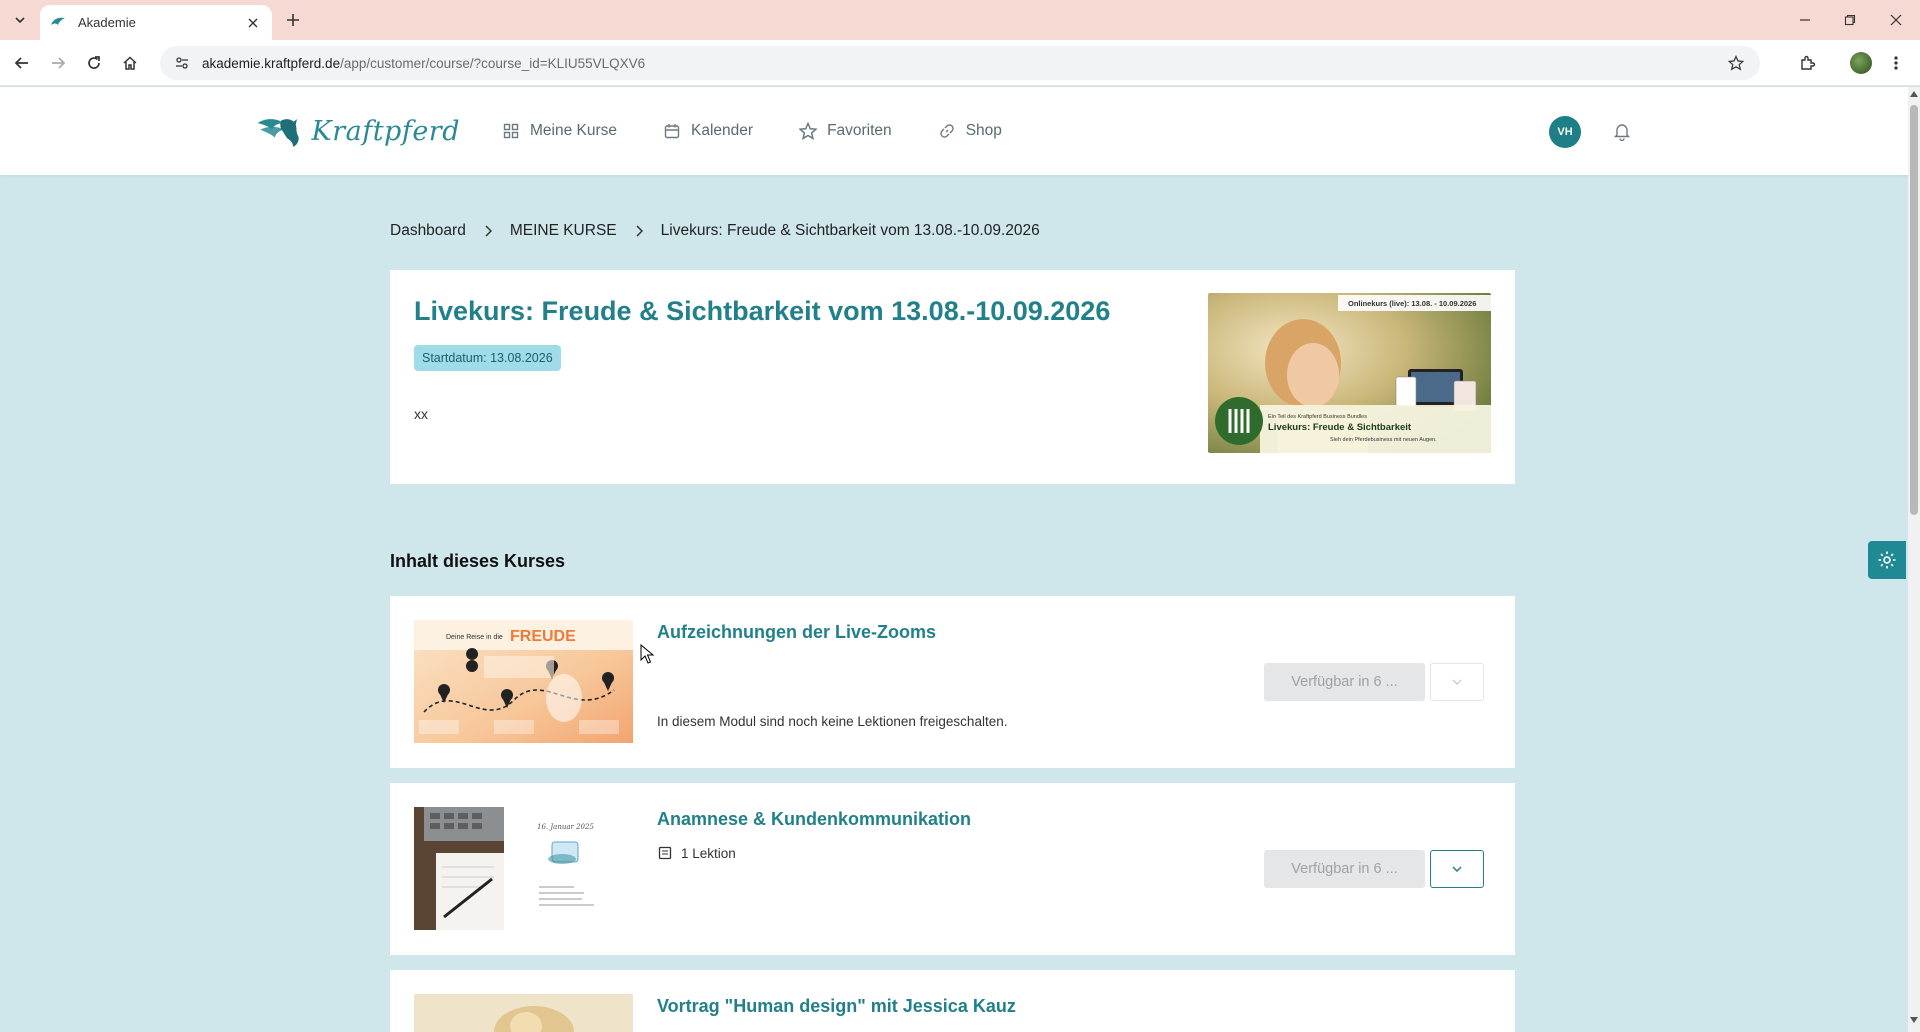  I want to click on restore-window-icon, so click(1850, 20).